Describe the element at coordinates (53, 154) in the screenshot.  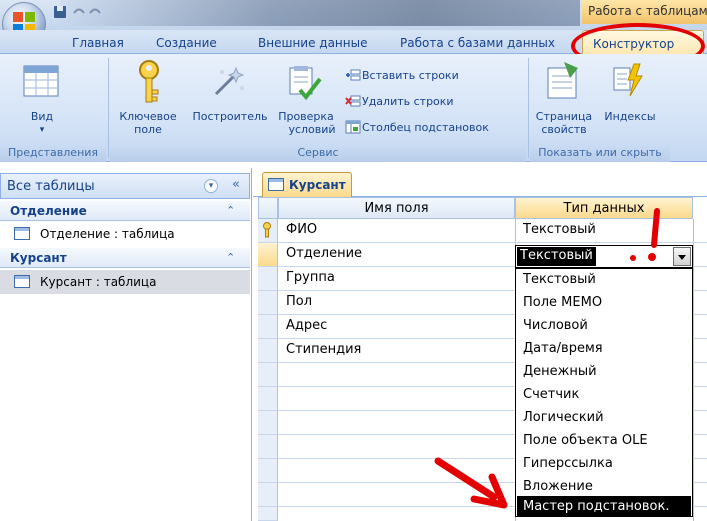
I see `group-label-views: Представления` at that location.